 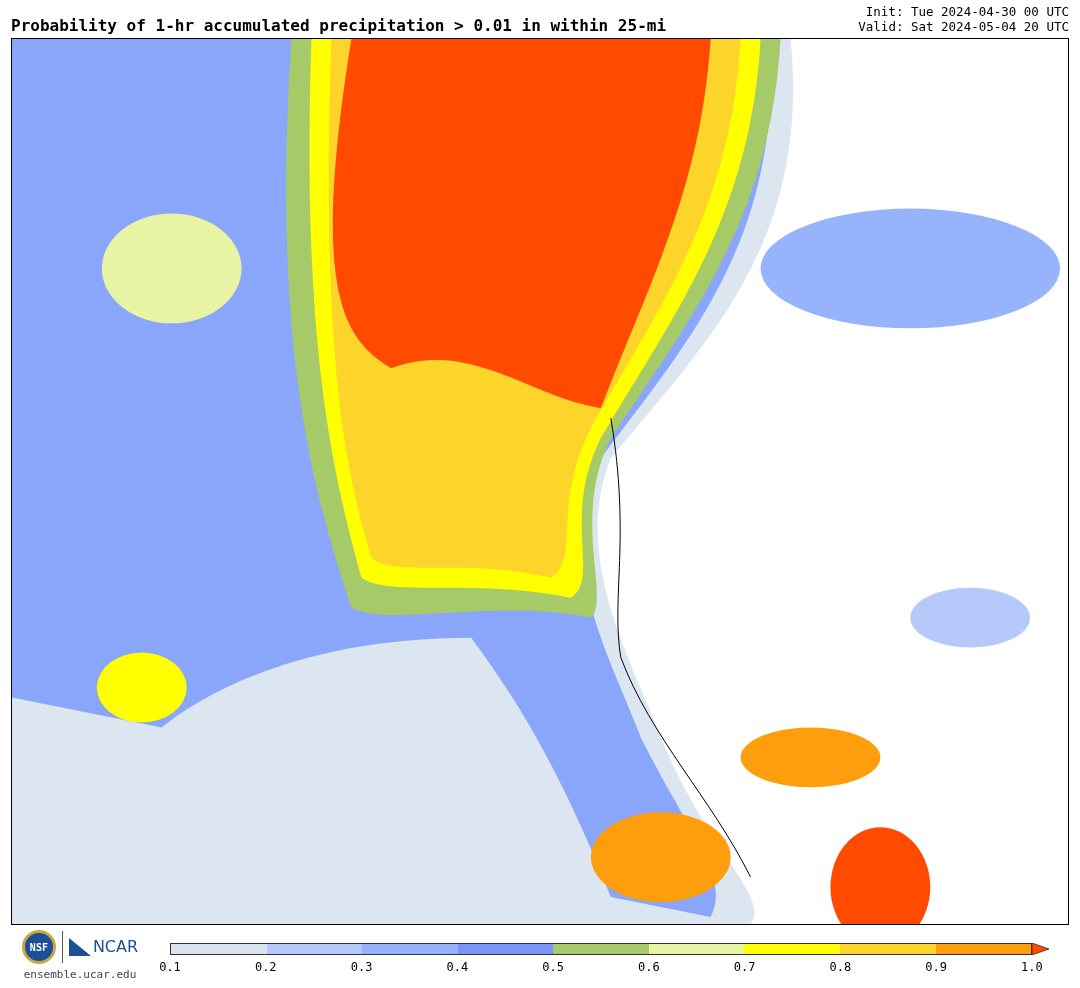 I want to click on scale-label: 0.4, so click(x=457, y=967).